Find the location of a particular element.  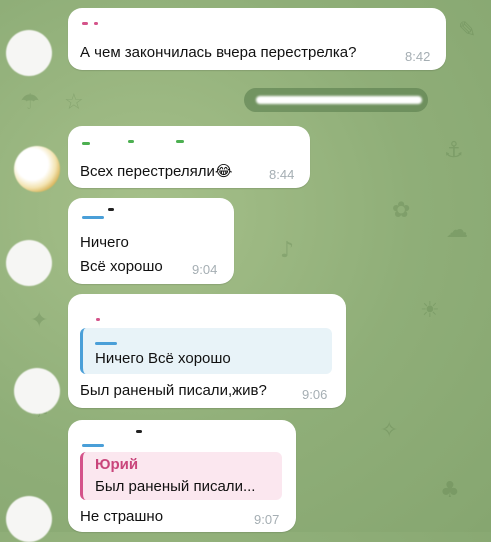

message-time: 9:04 is located at coordinates (205, 269).